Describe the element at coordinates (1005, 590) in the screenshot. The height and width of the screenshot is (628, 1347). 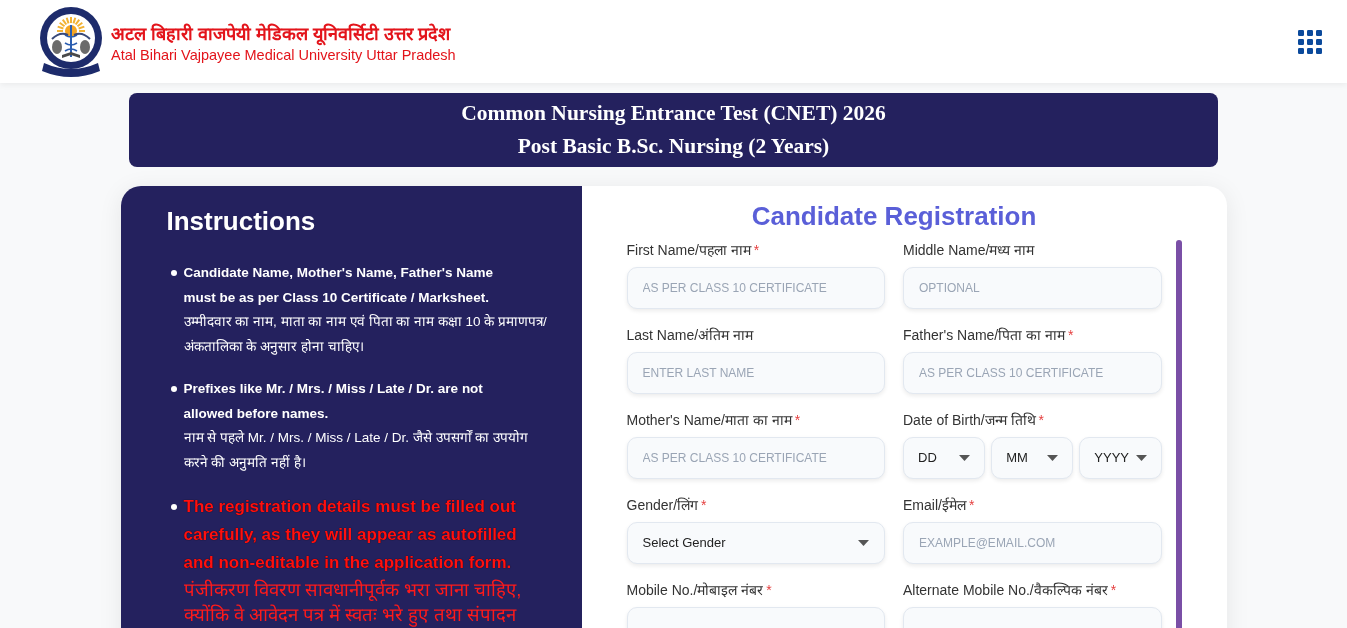
I see `field-label: Alternate Mobile No./वैकल्पिक नंबर` at that location.